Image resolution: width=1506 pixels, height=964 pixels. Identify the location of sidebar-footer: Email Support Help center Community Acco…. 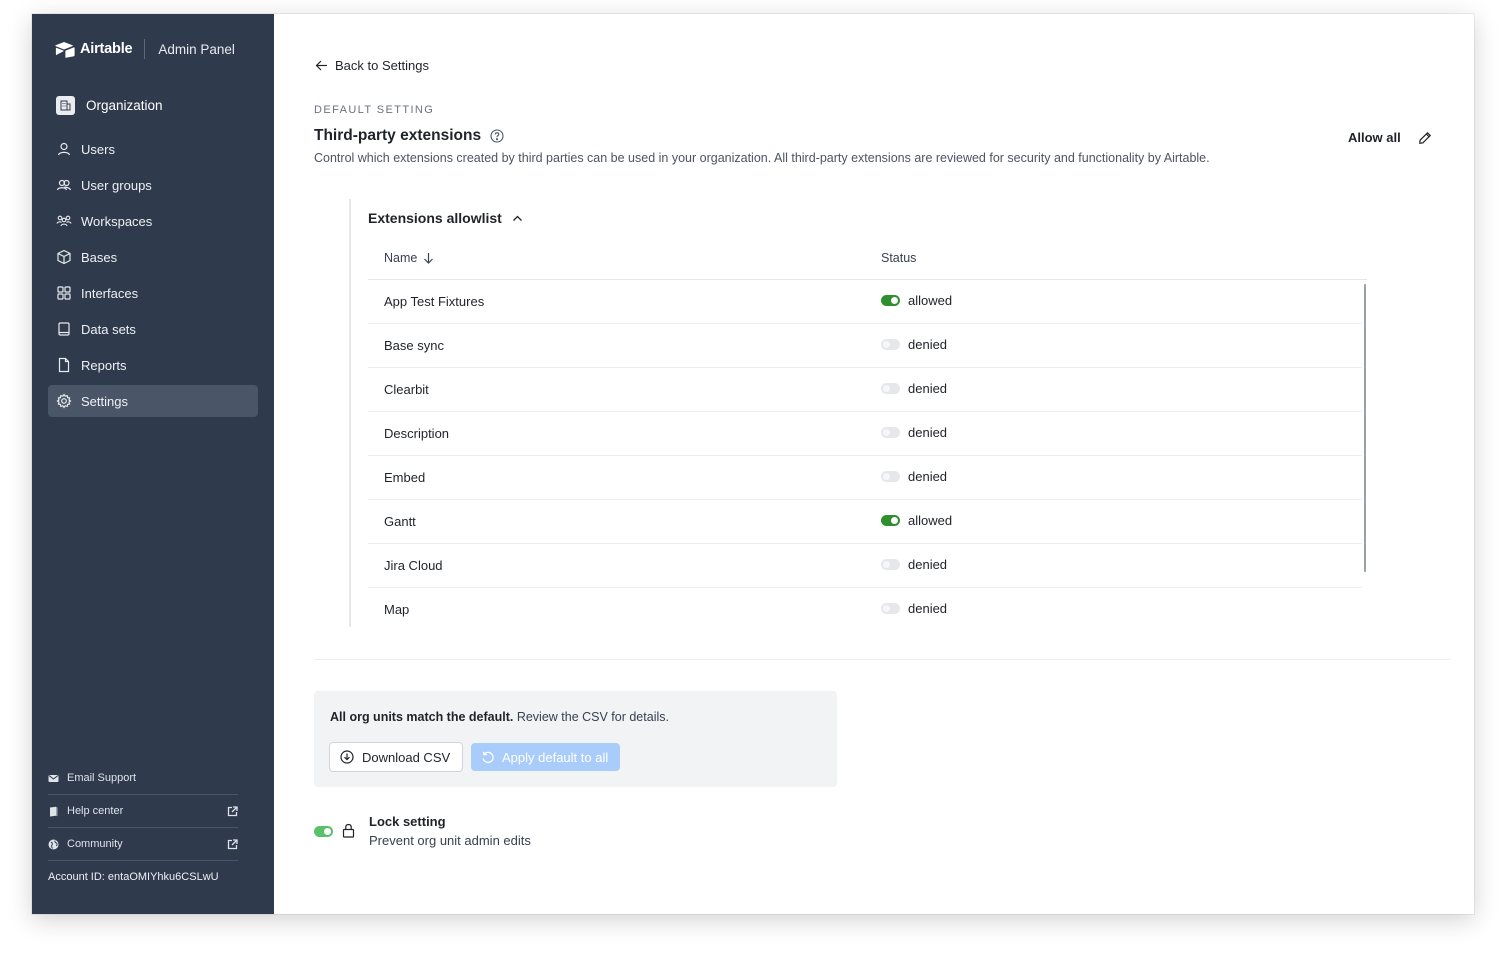
(143, 822).